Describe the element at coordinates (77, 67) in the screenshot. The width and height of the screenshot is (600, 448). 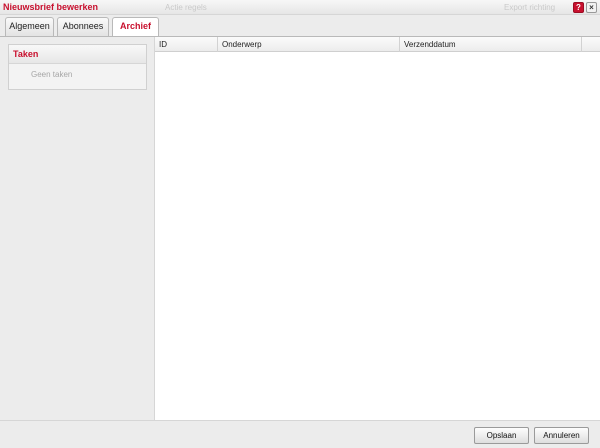
I see `tasks-panel: Taken Geen taken` at that location.